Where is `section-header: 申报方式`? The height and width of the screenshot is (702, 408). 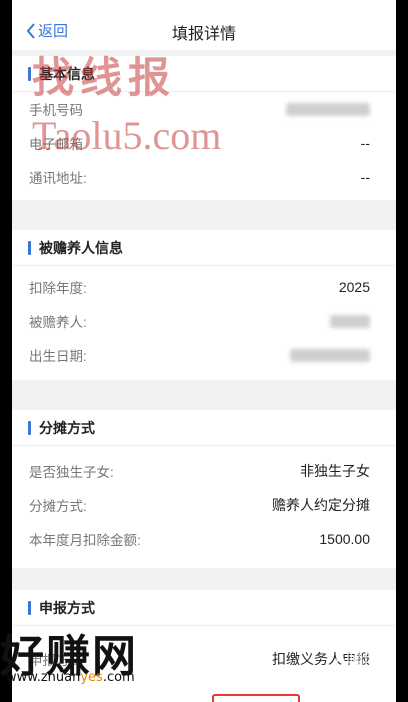
section-header: 申报方式 is located at coordinates (204, 608).